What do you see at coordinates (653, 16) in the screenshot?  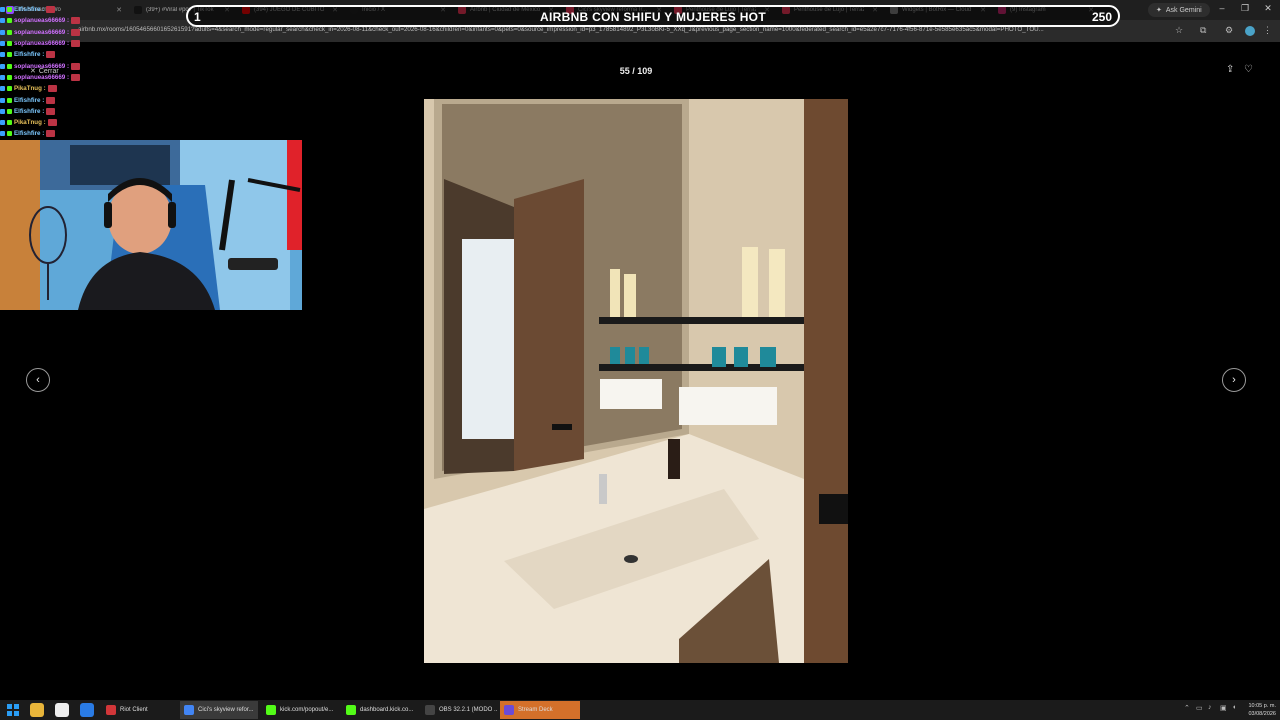 I see `stream-title-banner: 1 AIRBNB CON SHIFU Y MUJERES HOT 250` at bounding box center [653, 16].